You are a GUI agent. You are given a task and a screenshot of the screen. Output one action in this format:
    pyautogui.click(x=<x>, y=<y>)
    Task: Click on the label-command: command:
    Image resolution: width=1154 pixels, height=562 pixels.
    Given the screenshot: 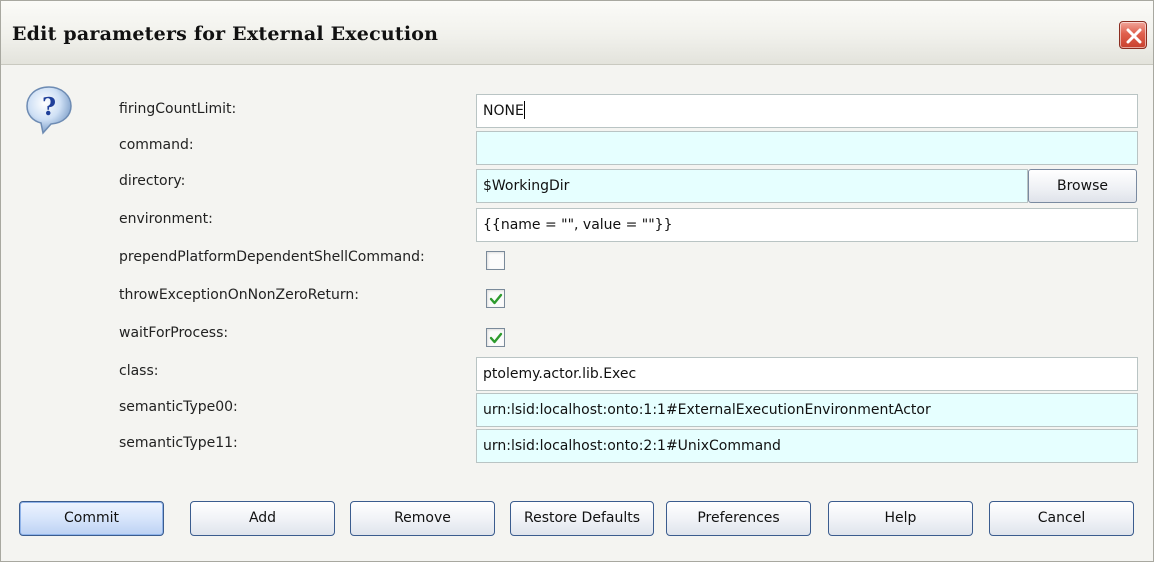 What is the action you would take?
    pyautogui.click(x=156, y=145)
    